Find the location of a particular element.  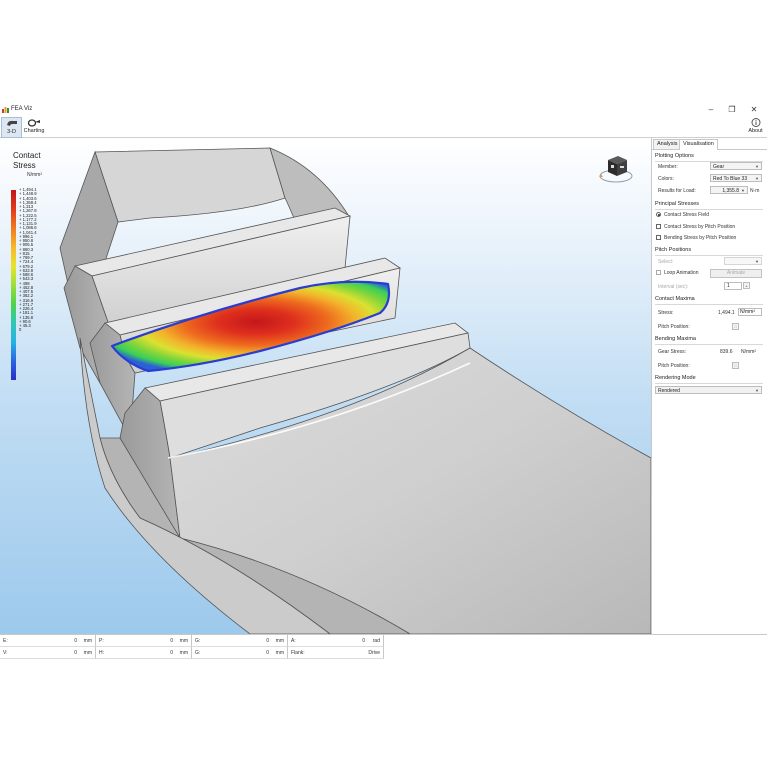

status-cell-h: H: 0 mm is located at coordinates (144, 653).